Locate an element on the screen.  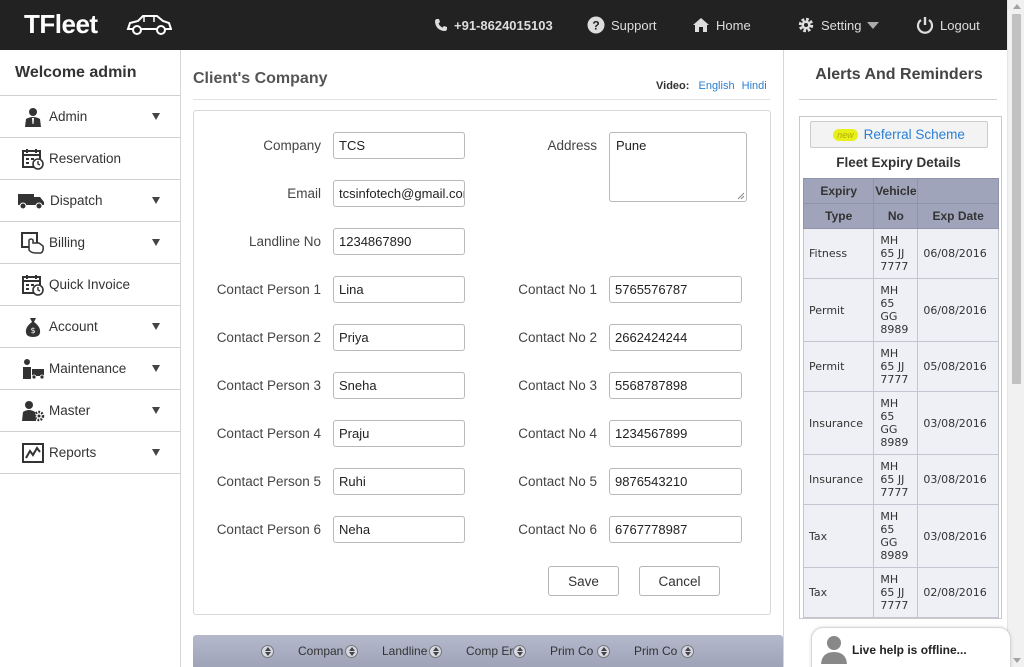
page-scrollbar is located at coordinates (1015, 333).